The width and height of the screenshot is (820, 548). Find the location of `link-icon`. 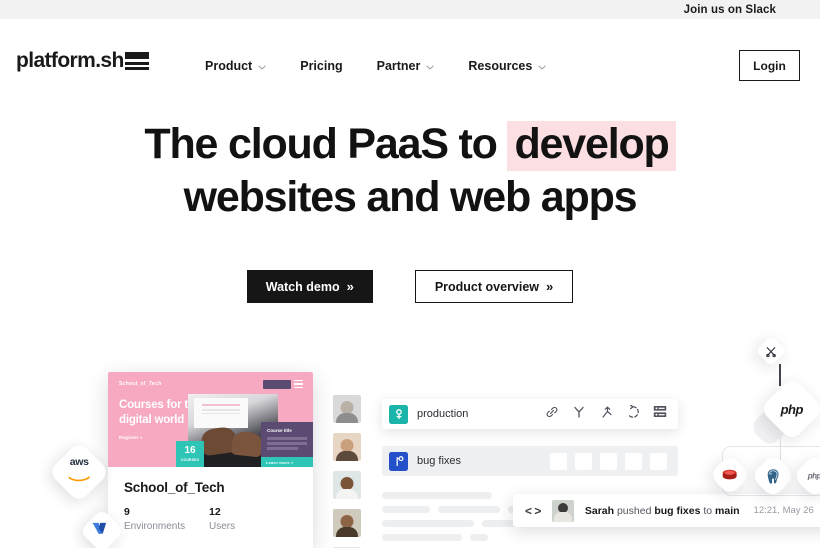

link-icon is located at coordinates (552, 414).